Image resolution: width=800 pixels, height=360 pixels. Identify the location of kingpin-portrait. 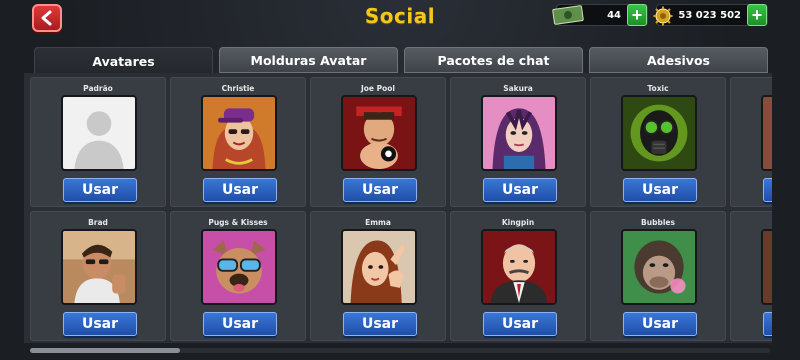
(519, 267).